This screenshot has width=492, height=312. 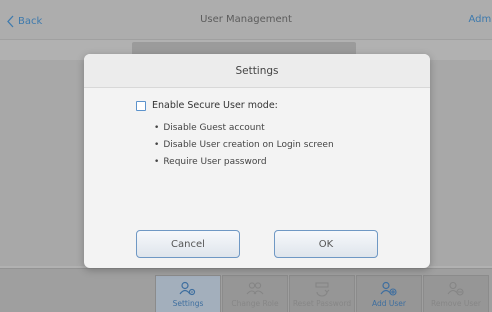 I want to click on dialog-title: Settings, so click(x=257, y=71).